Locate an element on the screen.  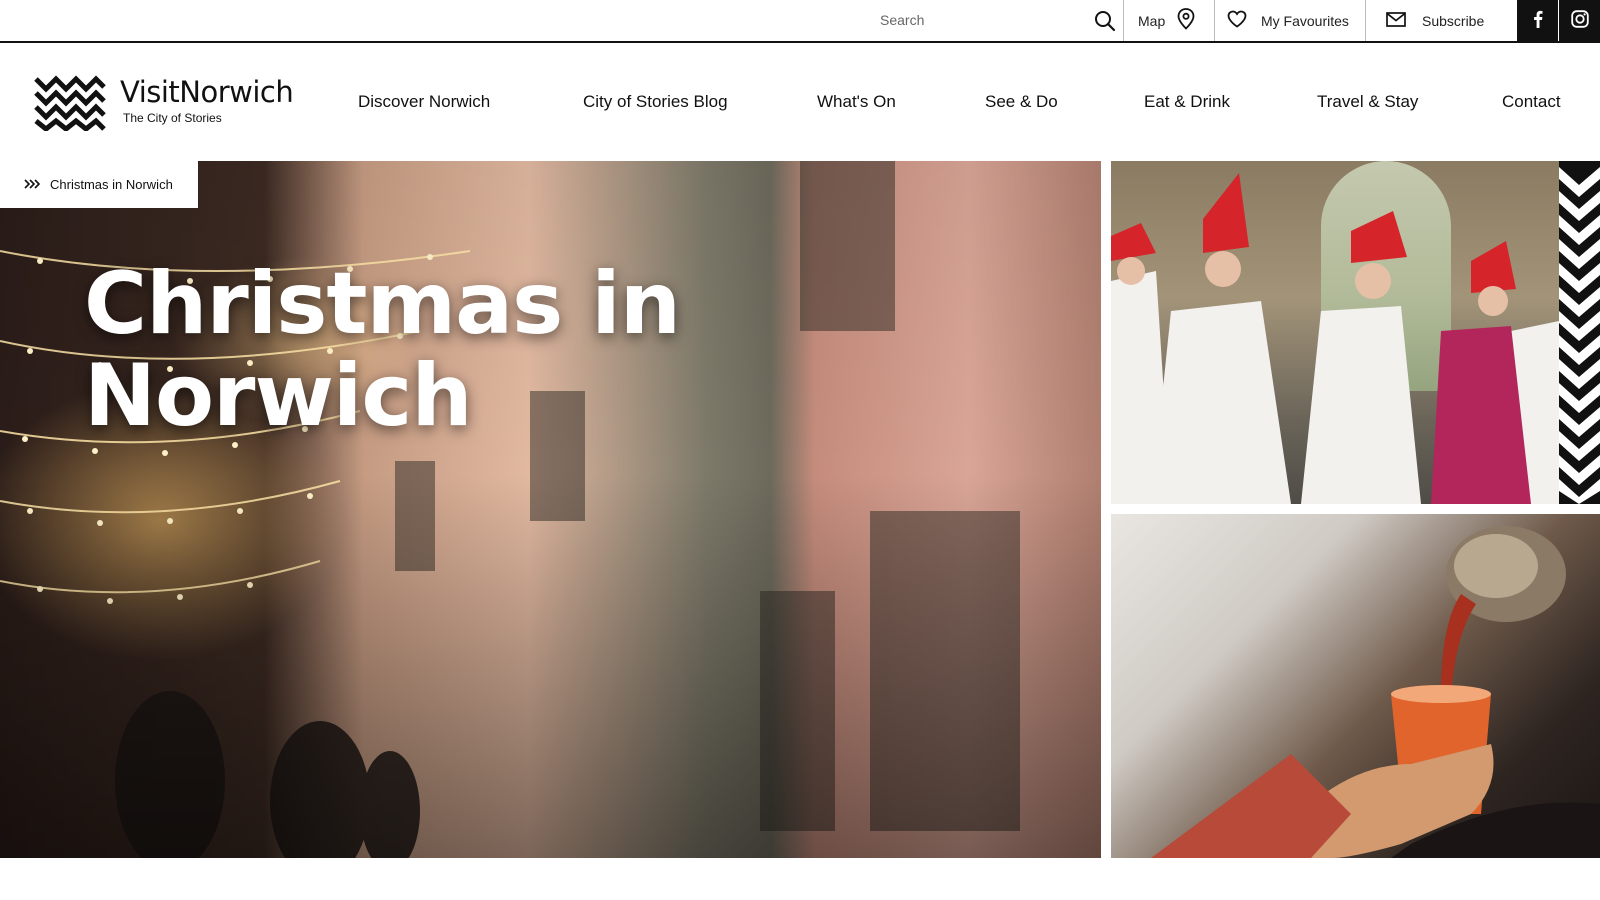
facebook-link is located at coordinates (1537, 21).